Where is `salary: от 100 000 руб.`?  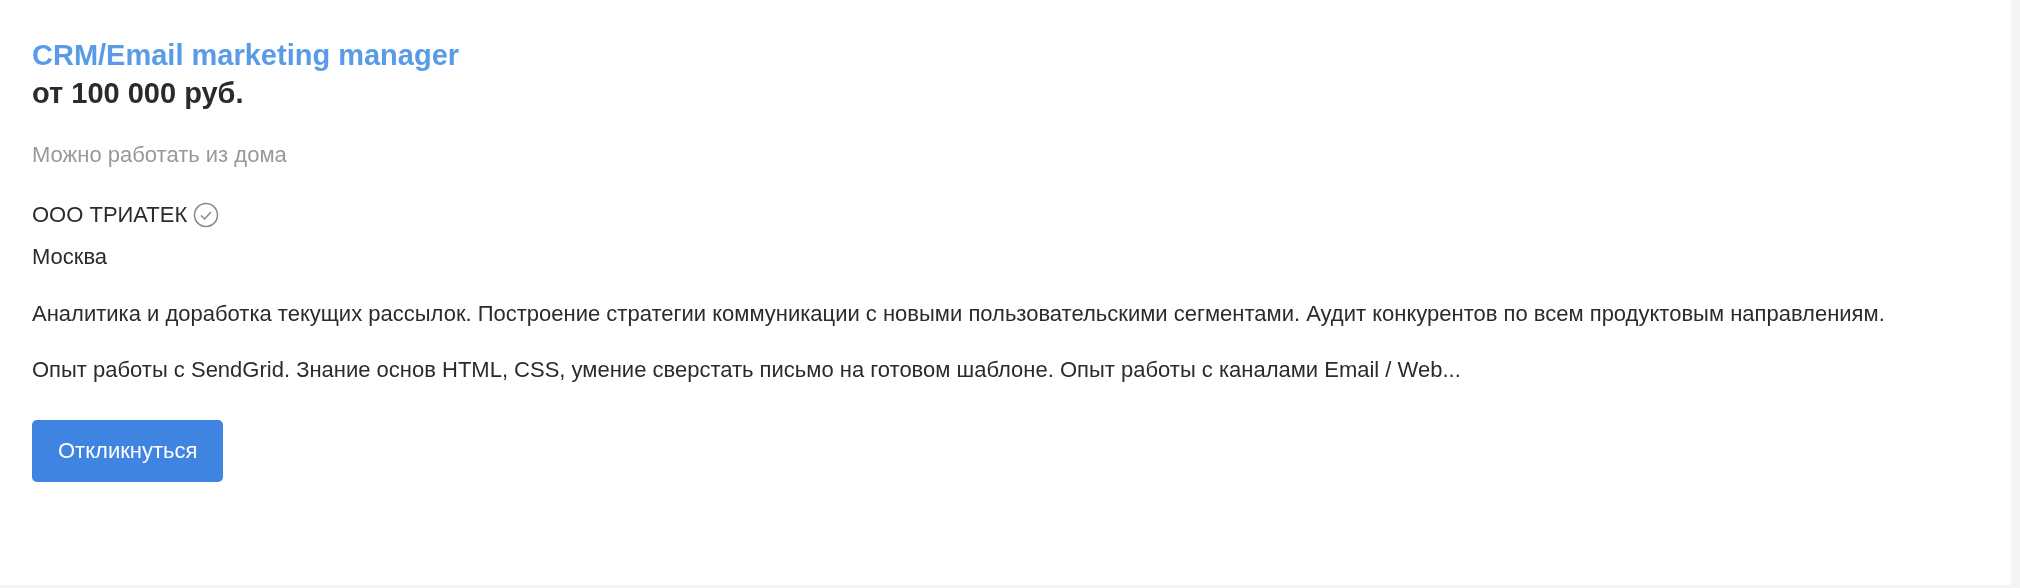
salary: от 100 000 руб. is located at coordinates (138, 93).